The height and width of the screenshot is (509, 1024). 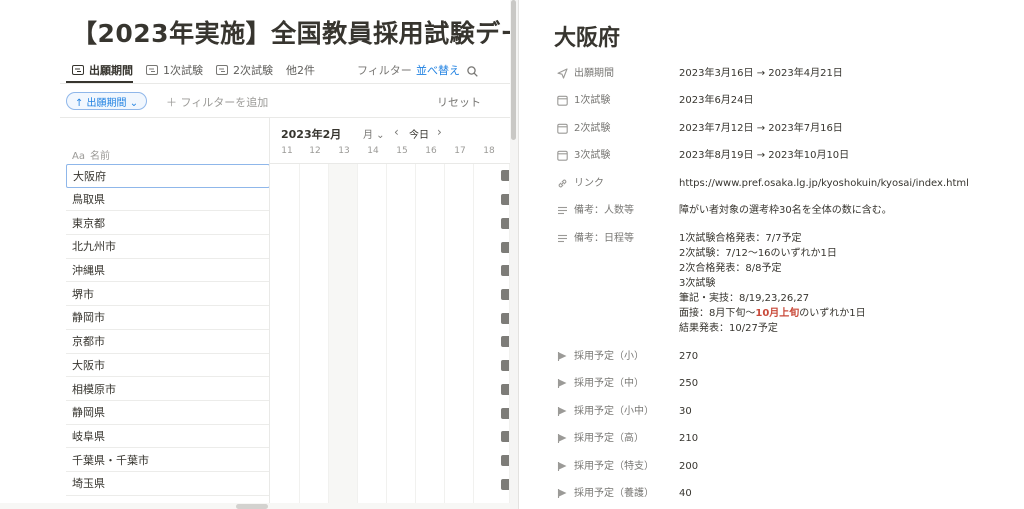 What do you see at coordinates (618, 466) in the screenshot?
I see `property-label: 採用予定（特支）` at bounding box center [618, 466].